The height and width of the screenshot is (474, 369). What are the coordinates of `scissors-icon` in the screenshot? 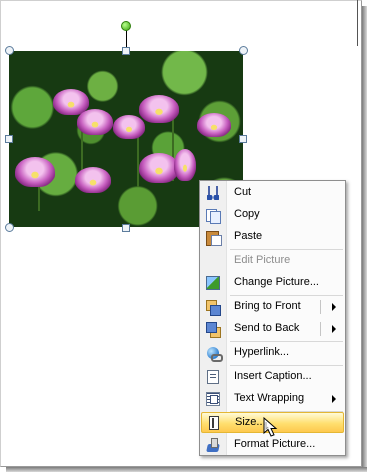 It's located at (213, 193).